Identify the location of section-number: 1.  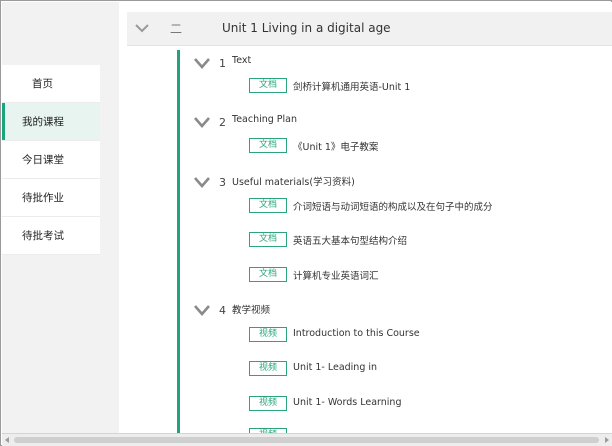
(222, 63).